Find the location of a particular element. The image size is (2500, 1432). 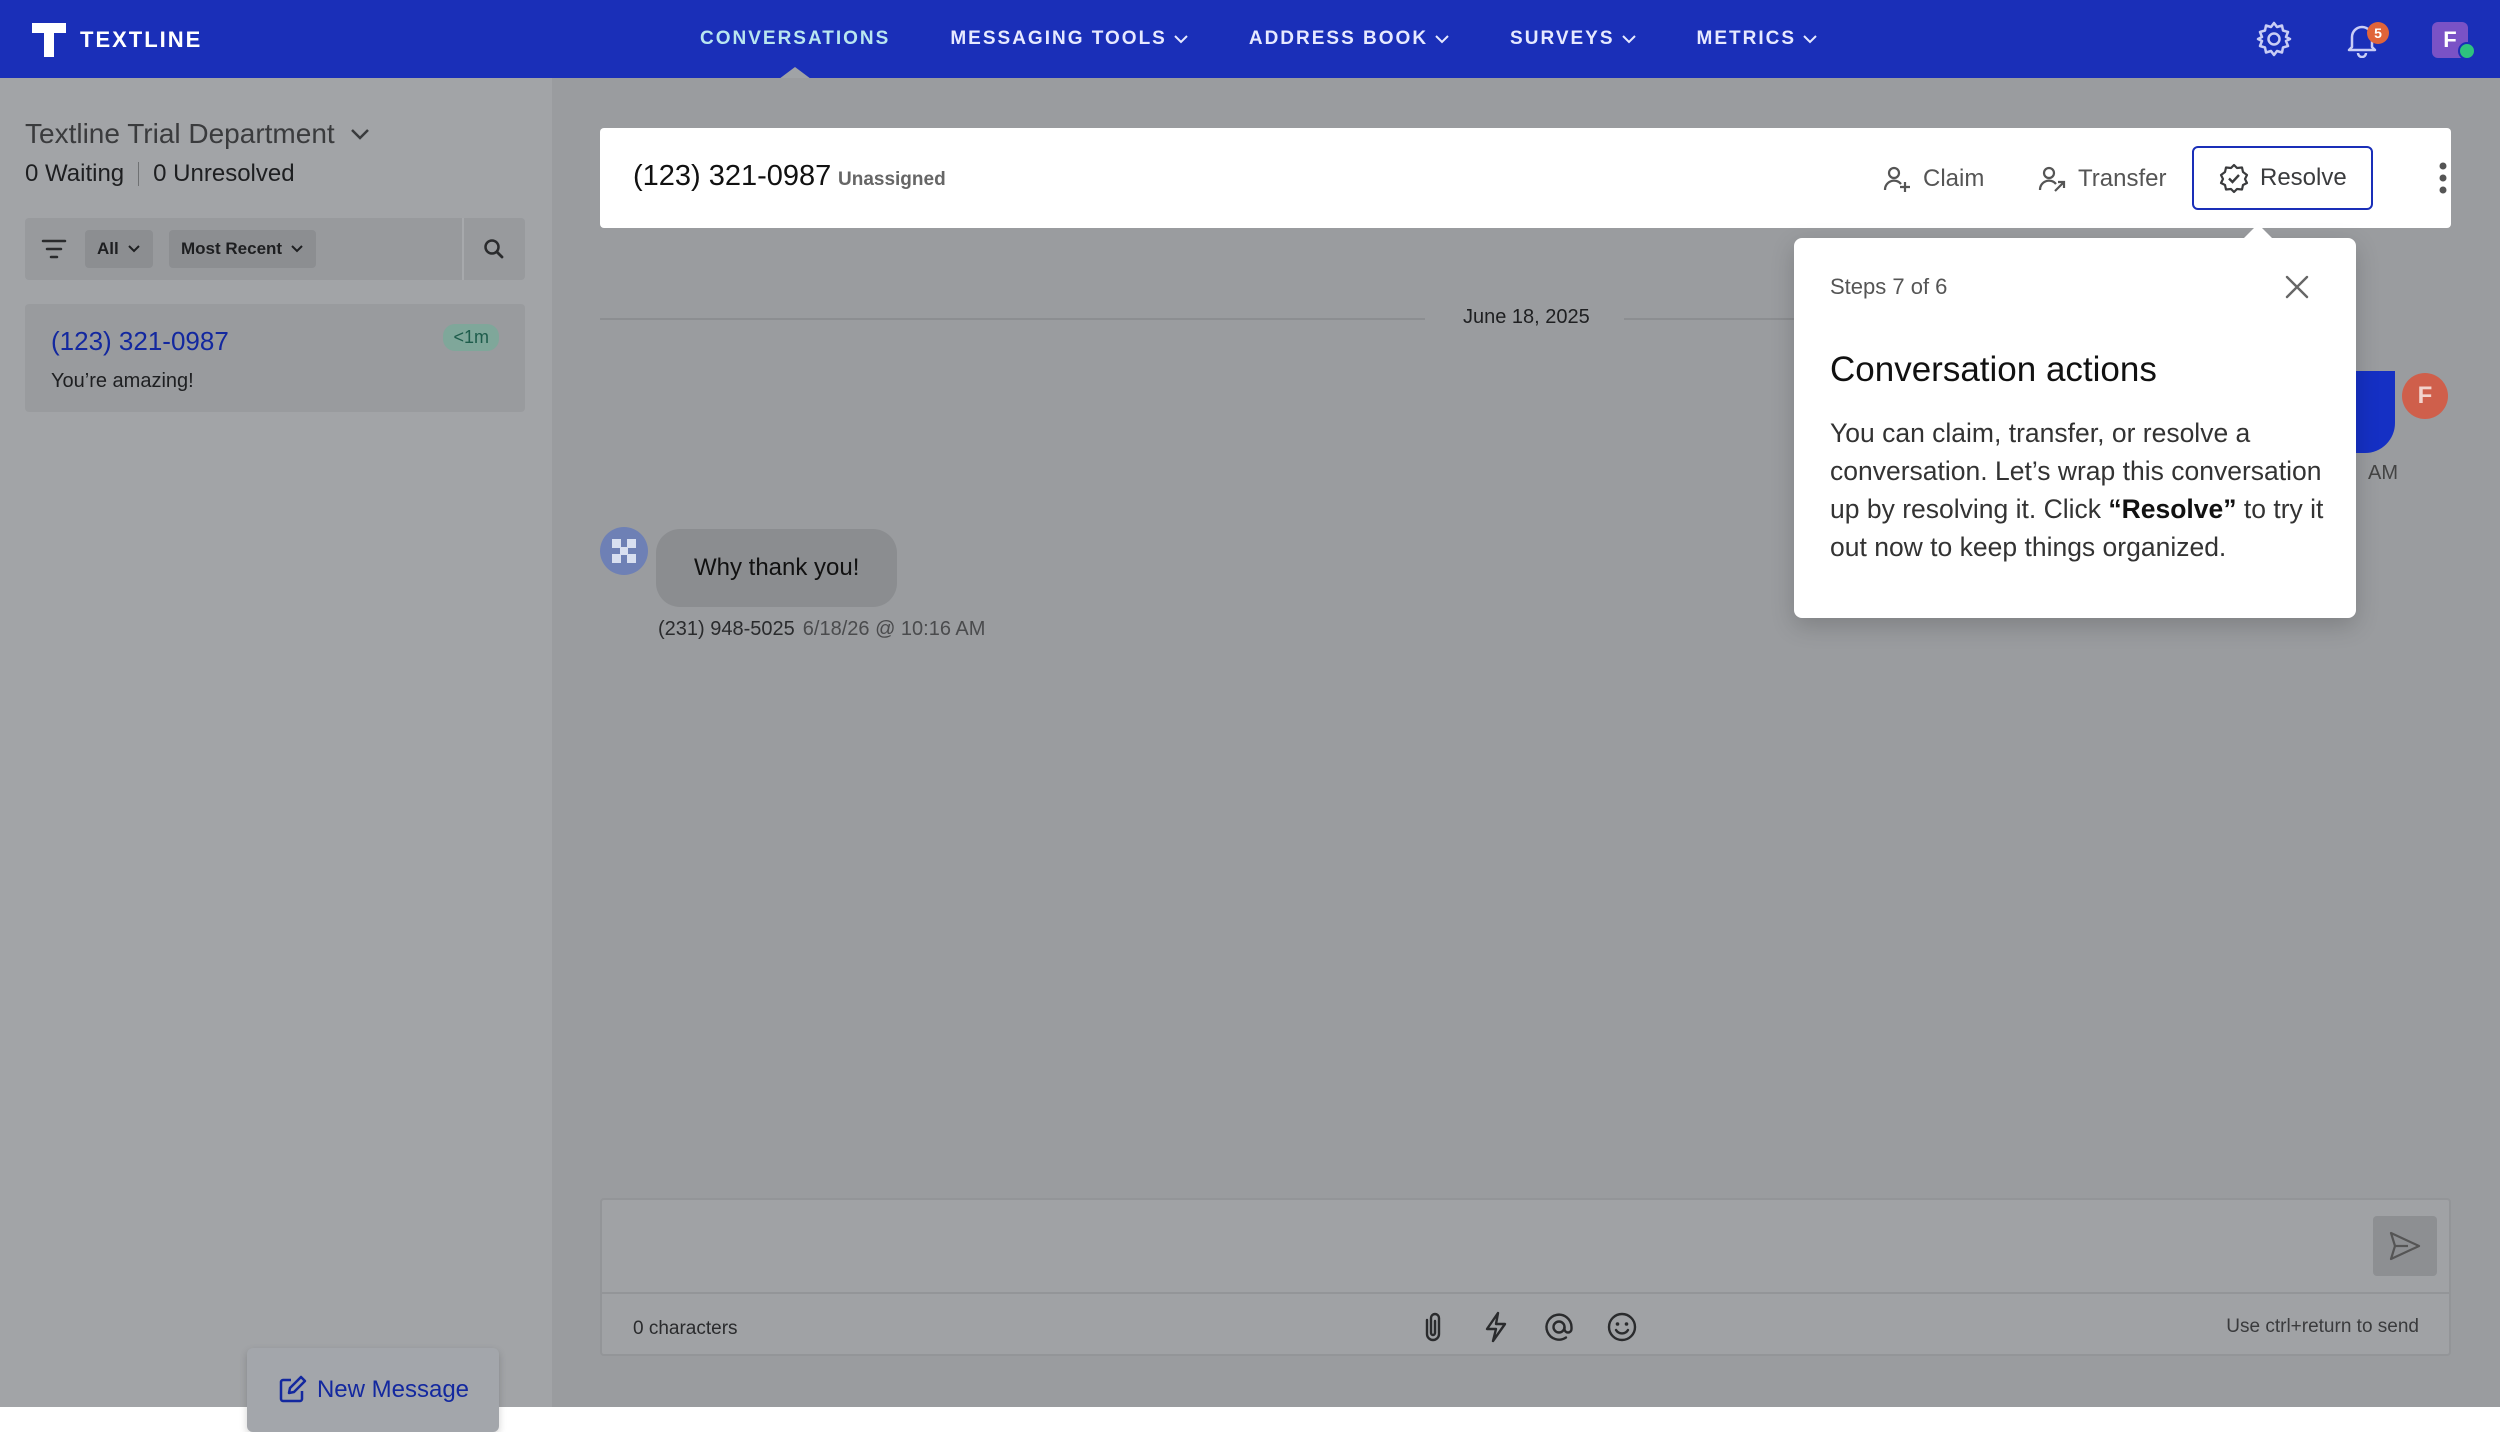

conversation-list-item: (123) 321-0987 You’re amazing! <1m is located at coordinates (275, 358).